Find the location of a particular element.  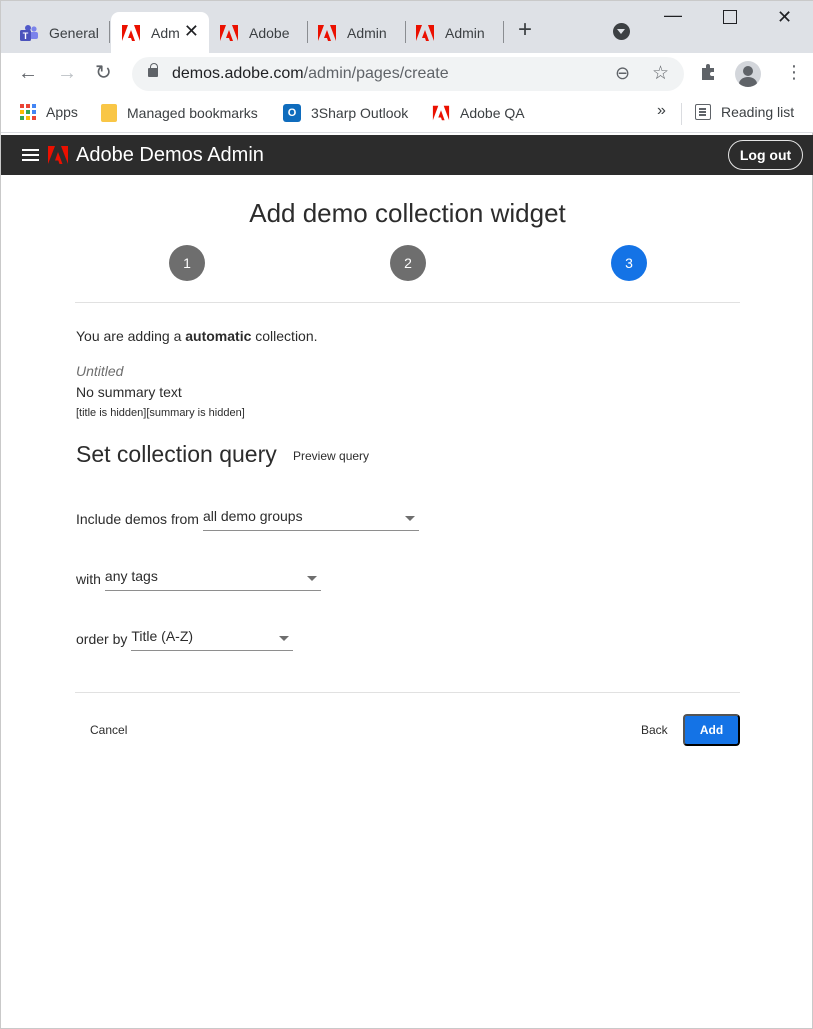

visibility-note: [title is hidden][summary is hidden] is located at coordinates (160, 413).